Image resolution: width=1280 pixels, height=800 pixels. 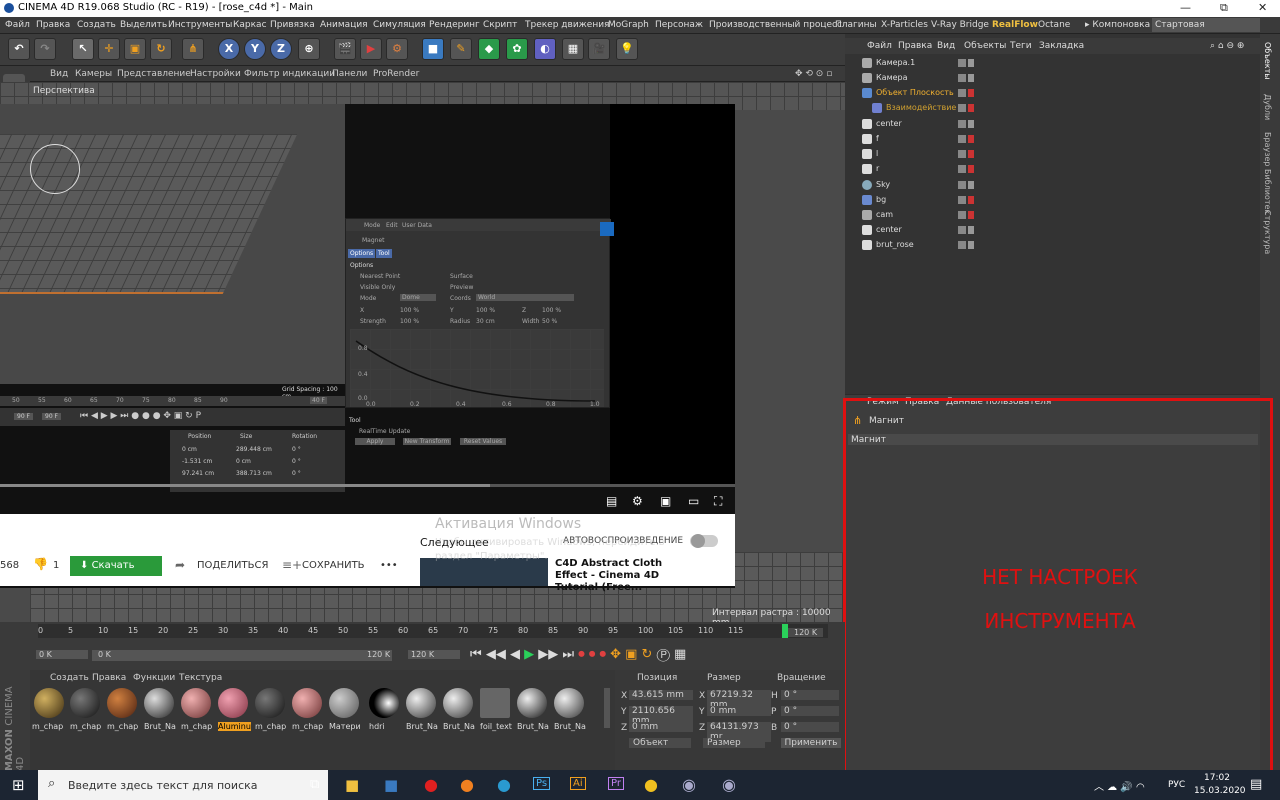 What do you see at coordinates (578, 654) in the screenshot?
I see `transport-controls: ⏮ ◀◀ ◀ ▶ ▶▶ ⏭ ⏺ ⏺ ⏺ ✥ ▣ ↻ Ⓟ ▦` at bounding box center [578, 654].